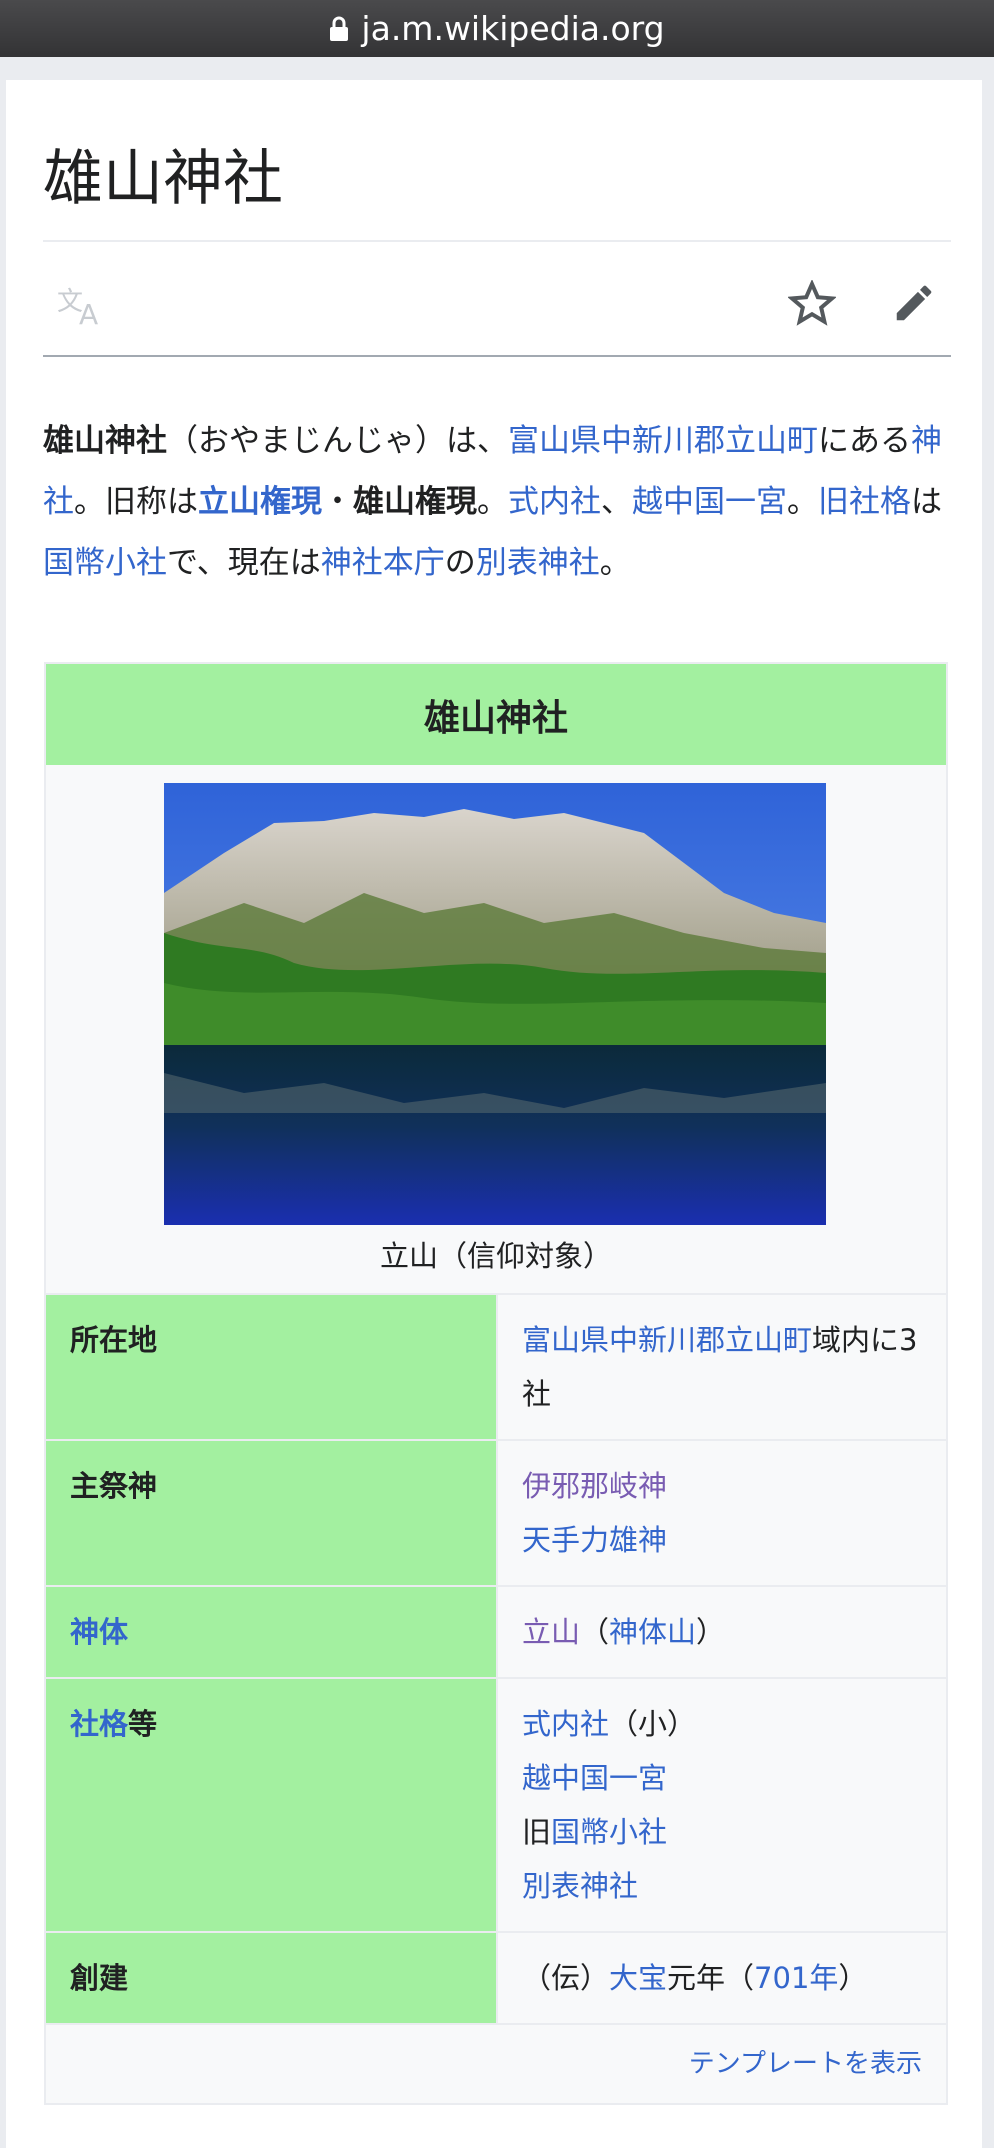 This screenshot has height=2148, width=994. What do you see at coordinates (415, 502) in the screenshot?
I see `lead-text: 雄山権現` at bounding box center [415, 502].